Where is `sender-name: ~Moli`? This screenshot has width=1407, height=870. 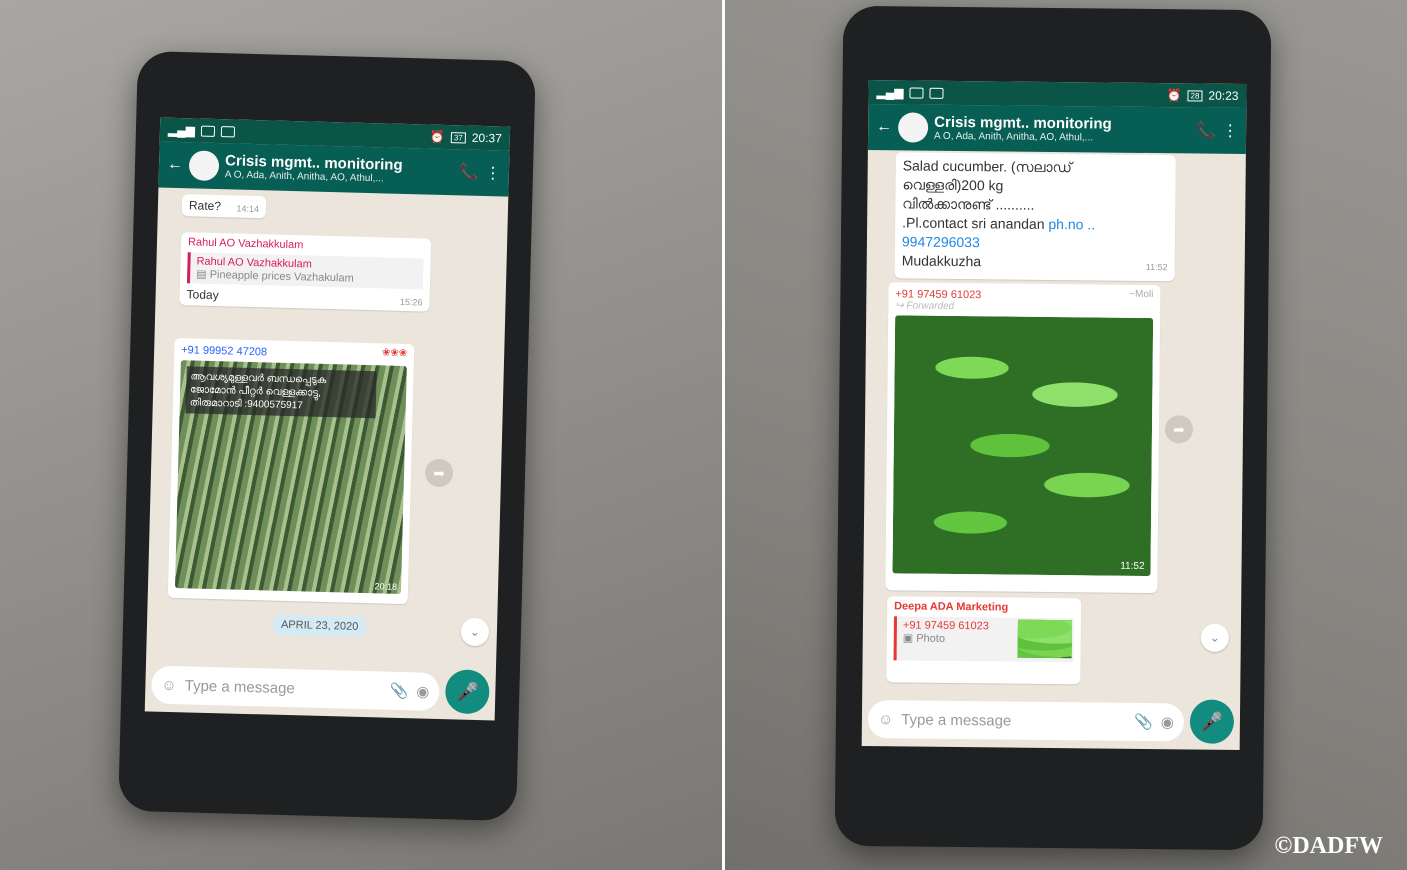
sender-name: ~Moli is located at coordinates (1141, 294).